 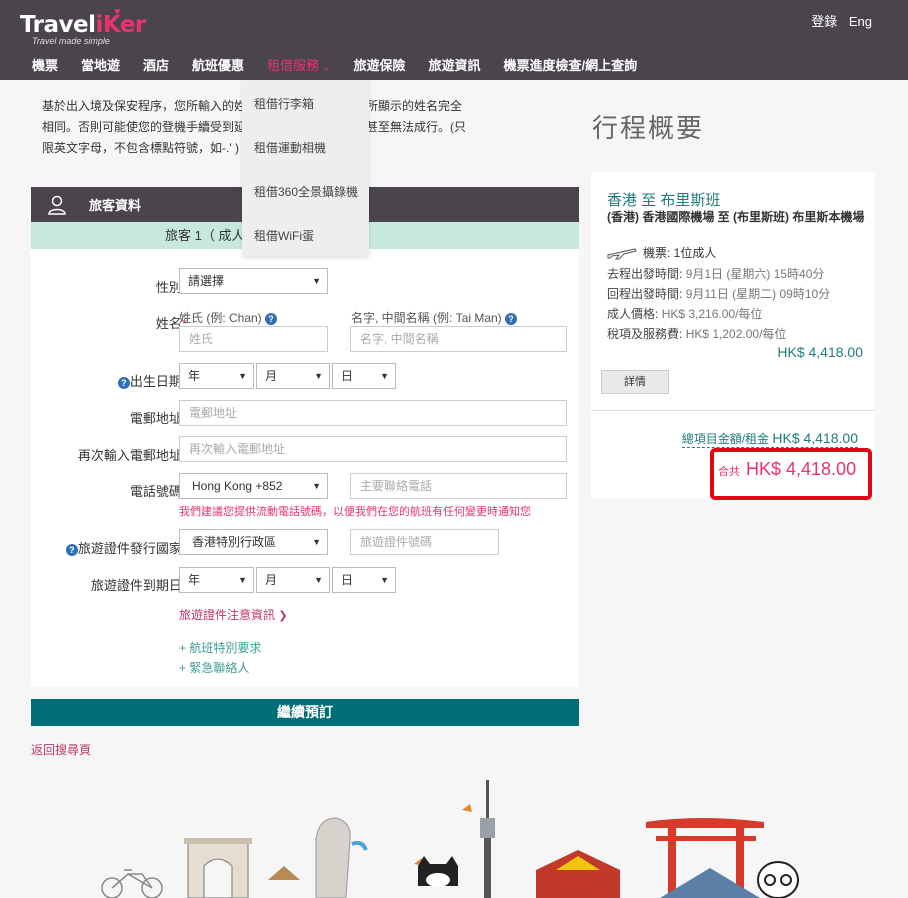 I want to click on menu-item-360-camera: 租借360全景攝錄機, so click(x=305, y=190).